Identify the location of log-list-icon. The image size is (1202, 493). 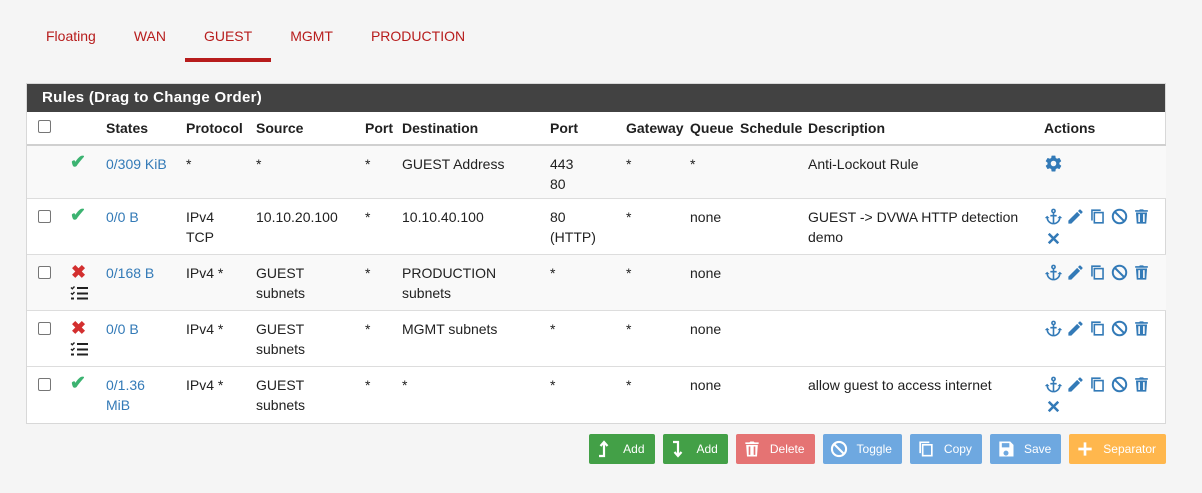
(79, 348).